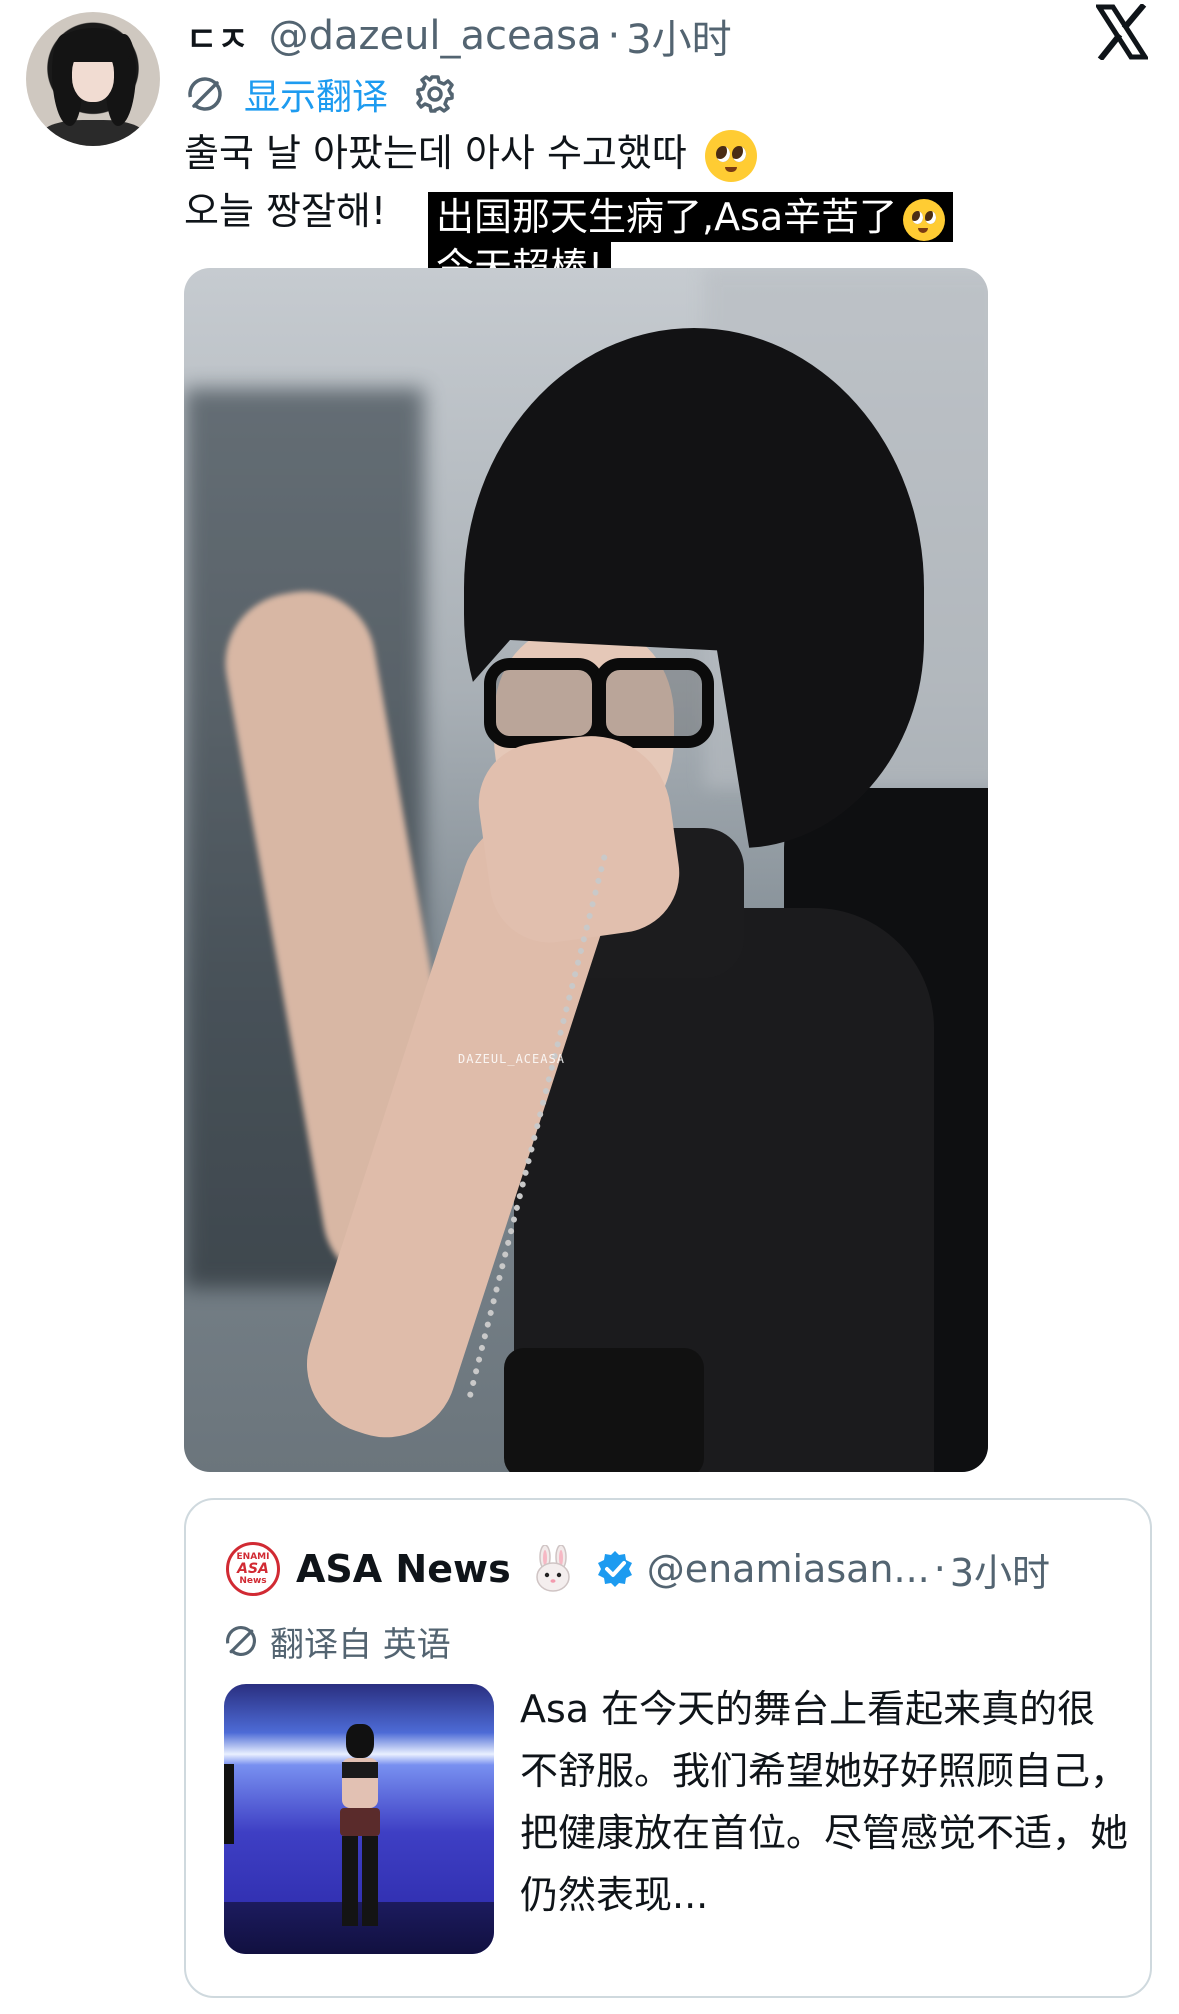  Describe the element at coordinates (360, 1741) in the screenshot. I see `performer-head` at that location.